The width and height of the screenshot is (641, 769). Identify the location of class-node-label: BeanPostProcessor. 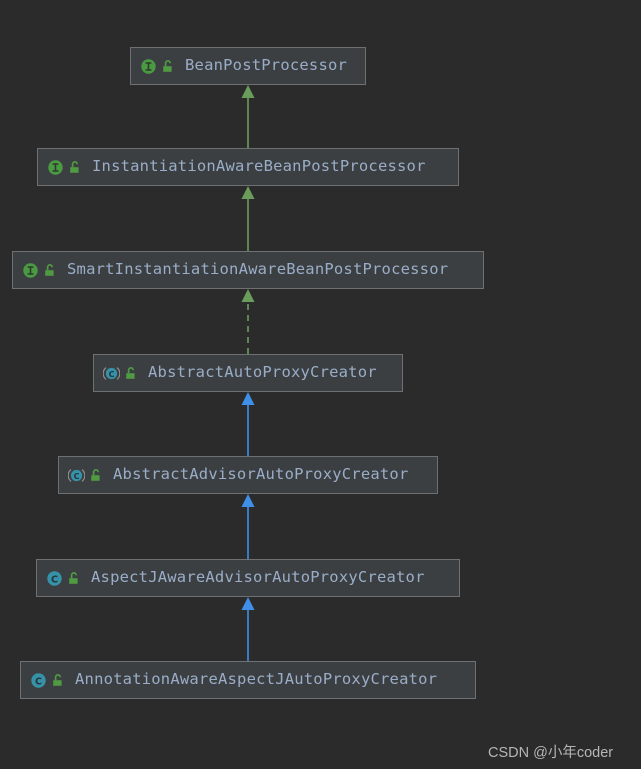
(266, 65).